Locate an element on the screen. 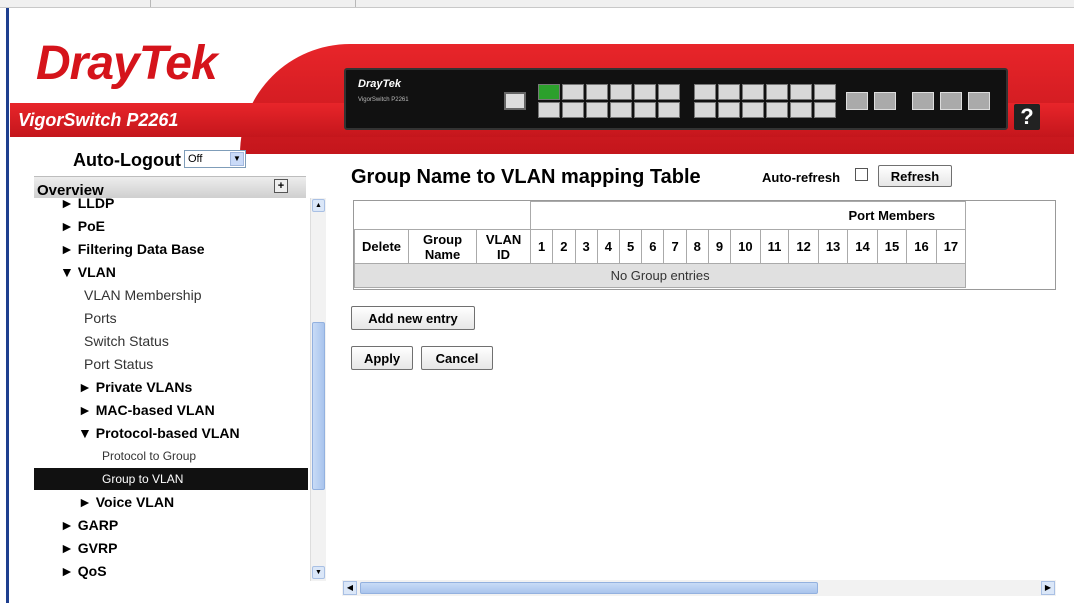  overview-header: Overview + is located at coordinates (170, 187).